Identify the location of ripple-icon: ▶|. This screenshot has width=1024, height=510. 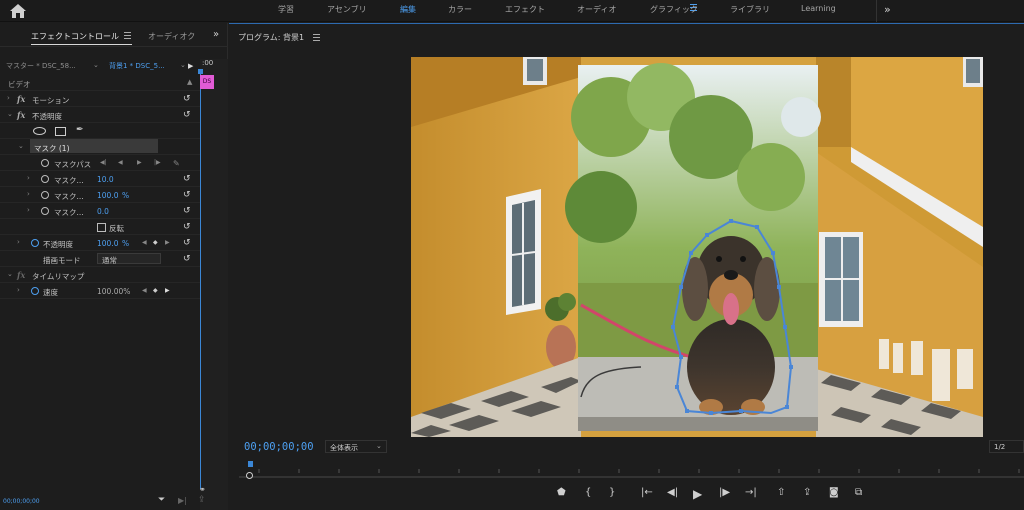
(182, 500).